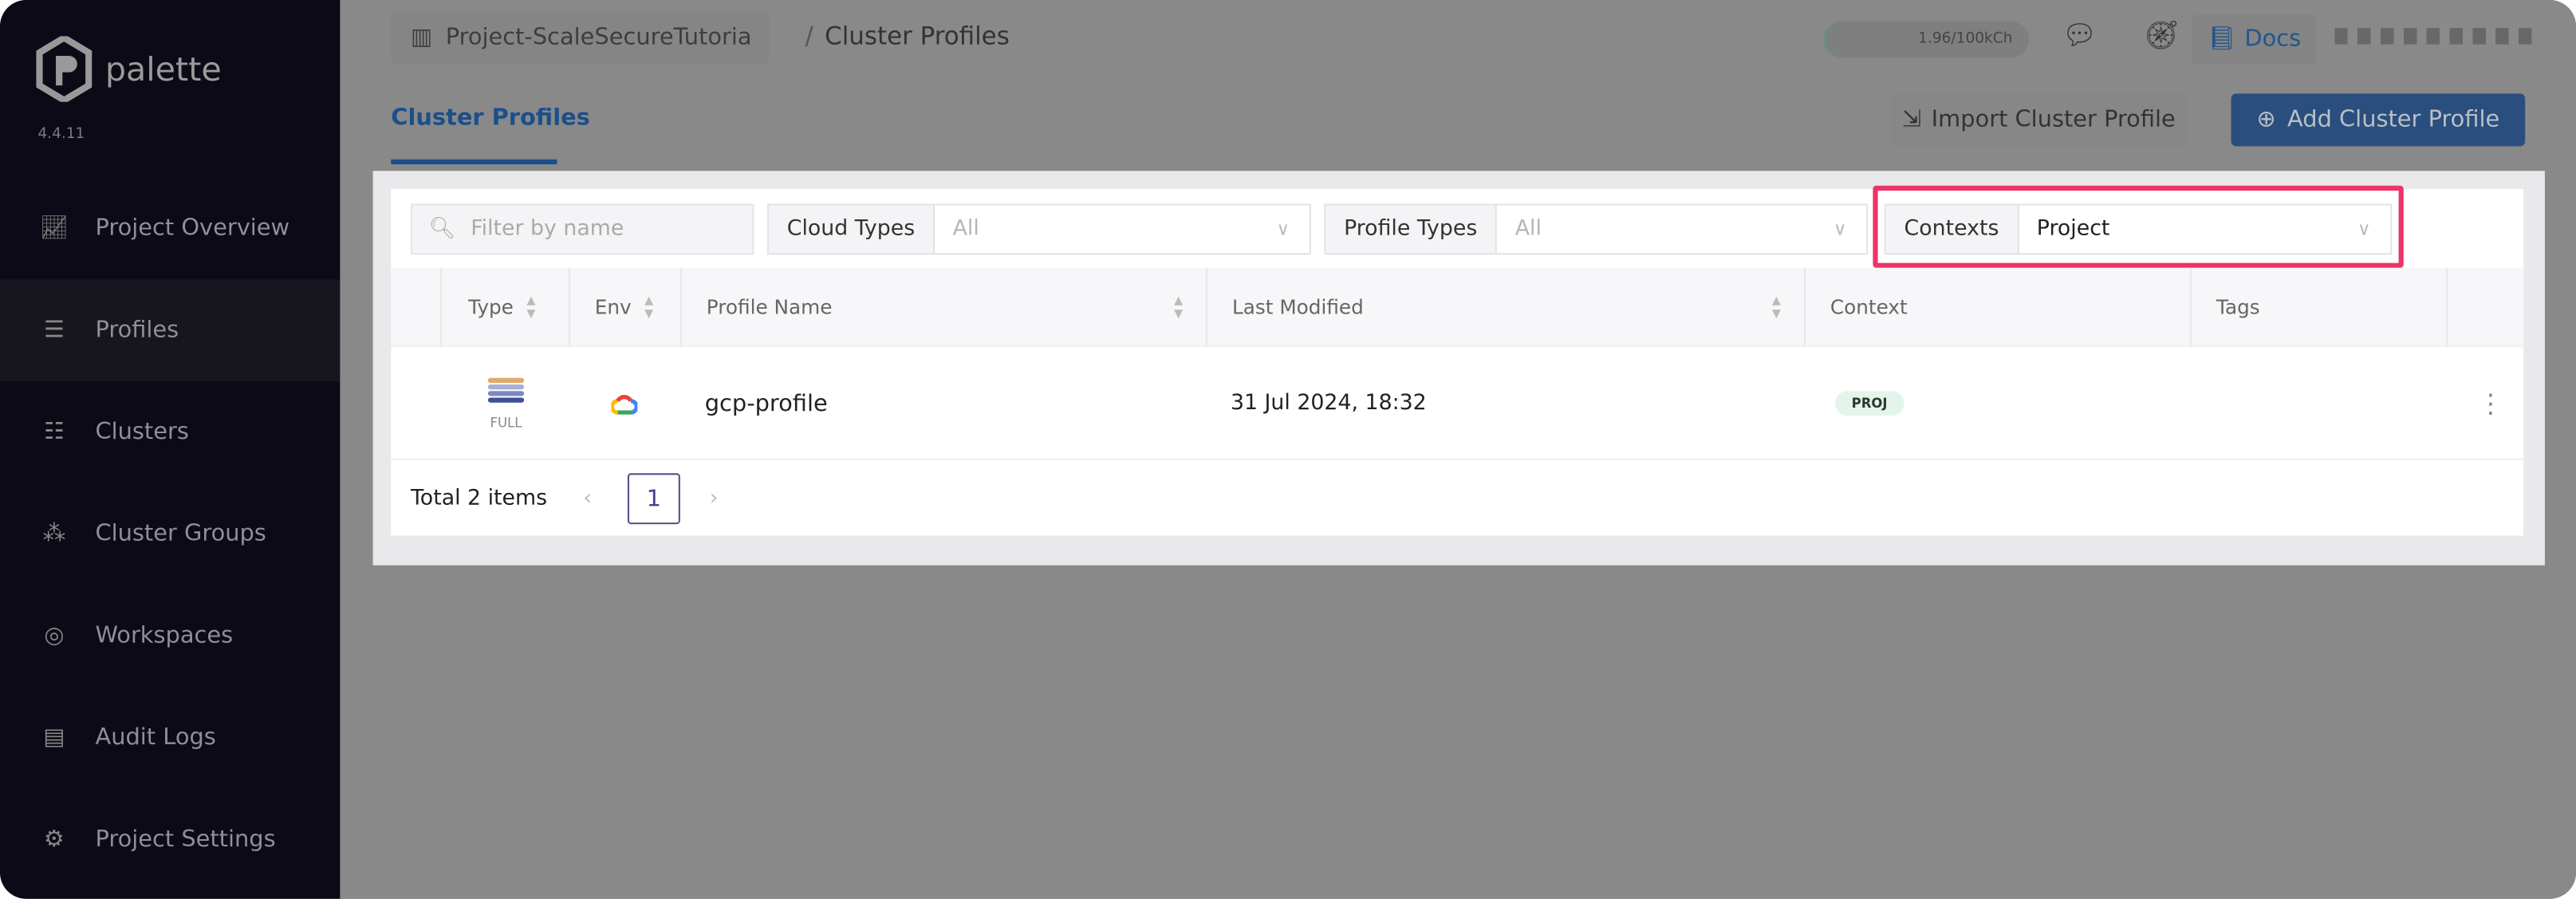 Image resolution: width=2576 pixels, height=899 pixels. What do you see at coordinates (714, 498) in the screenshot?
I see `next-page-icon: ›` at bounding box center [714, 498].